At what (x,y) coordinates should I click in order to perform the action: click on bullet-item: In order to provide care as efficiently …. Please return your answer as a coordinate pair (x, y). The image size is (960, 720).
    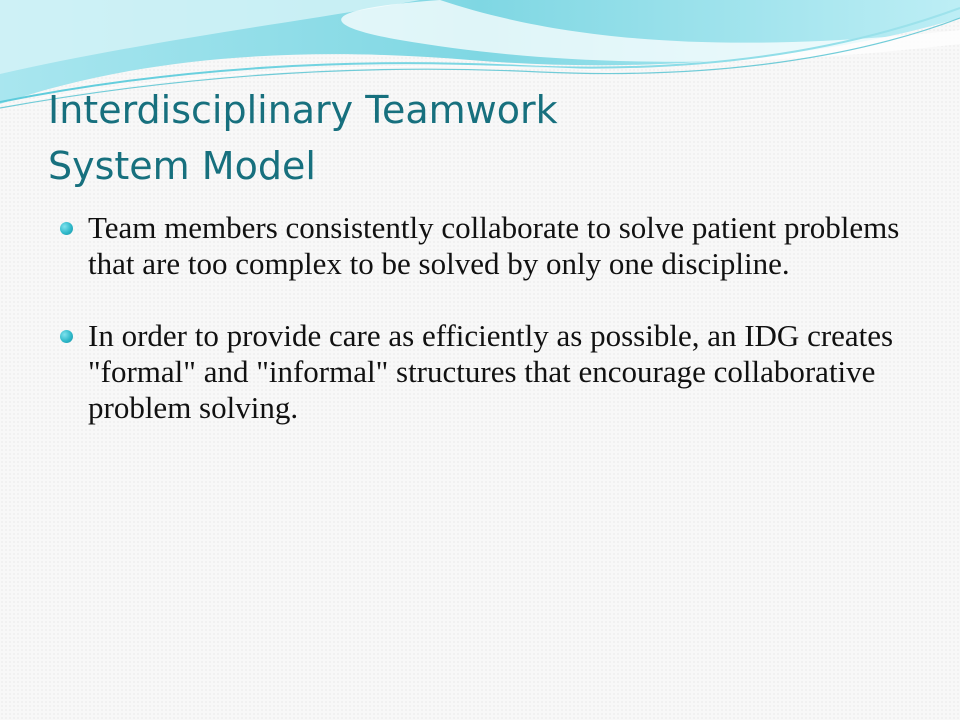
    Looking at the image, I should click on (490, 372).